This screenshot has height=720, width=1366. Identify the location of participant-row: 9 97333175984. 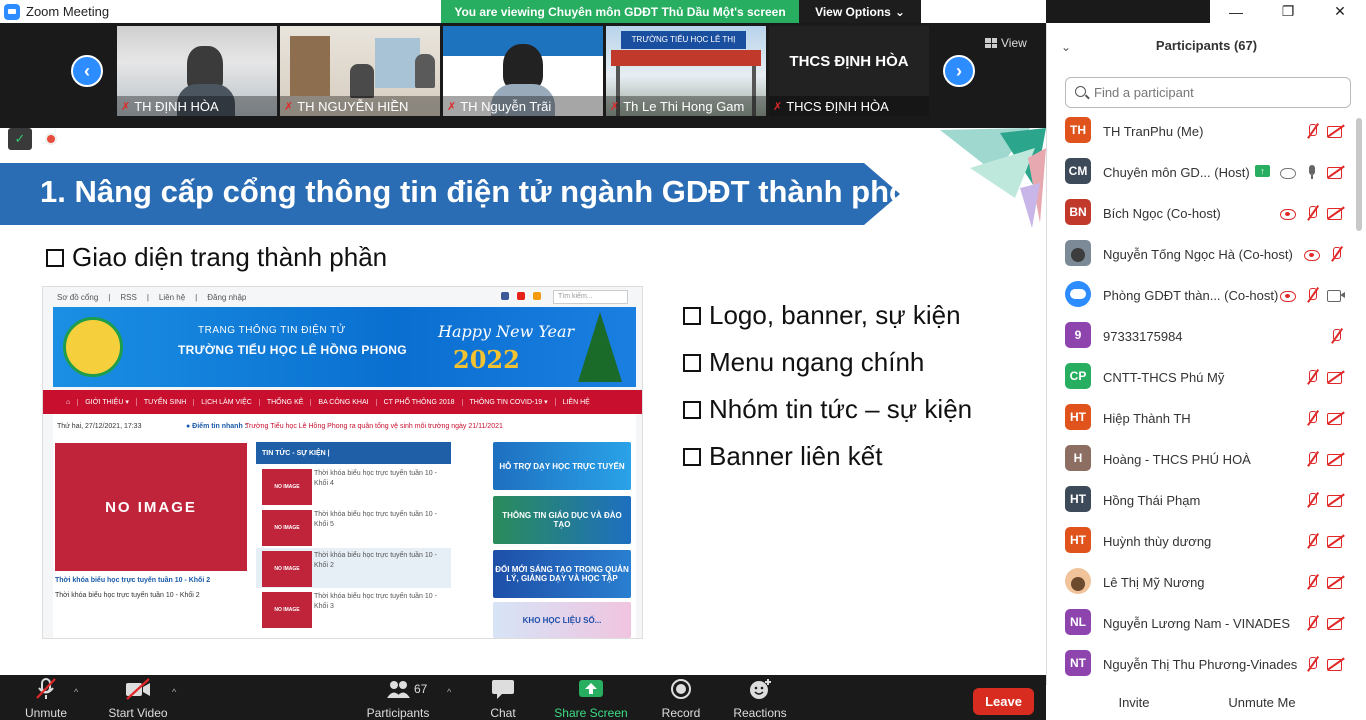
(1201, 336).